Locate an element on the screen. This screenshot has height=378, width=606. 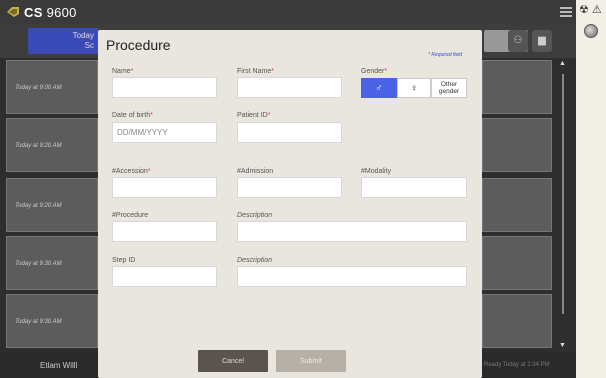
accession-field is located at coordinates (164, 187).